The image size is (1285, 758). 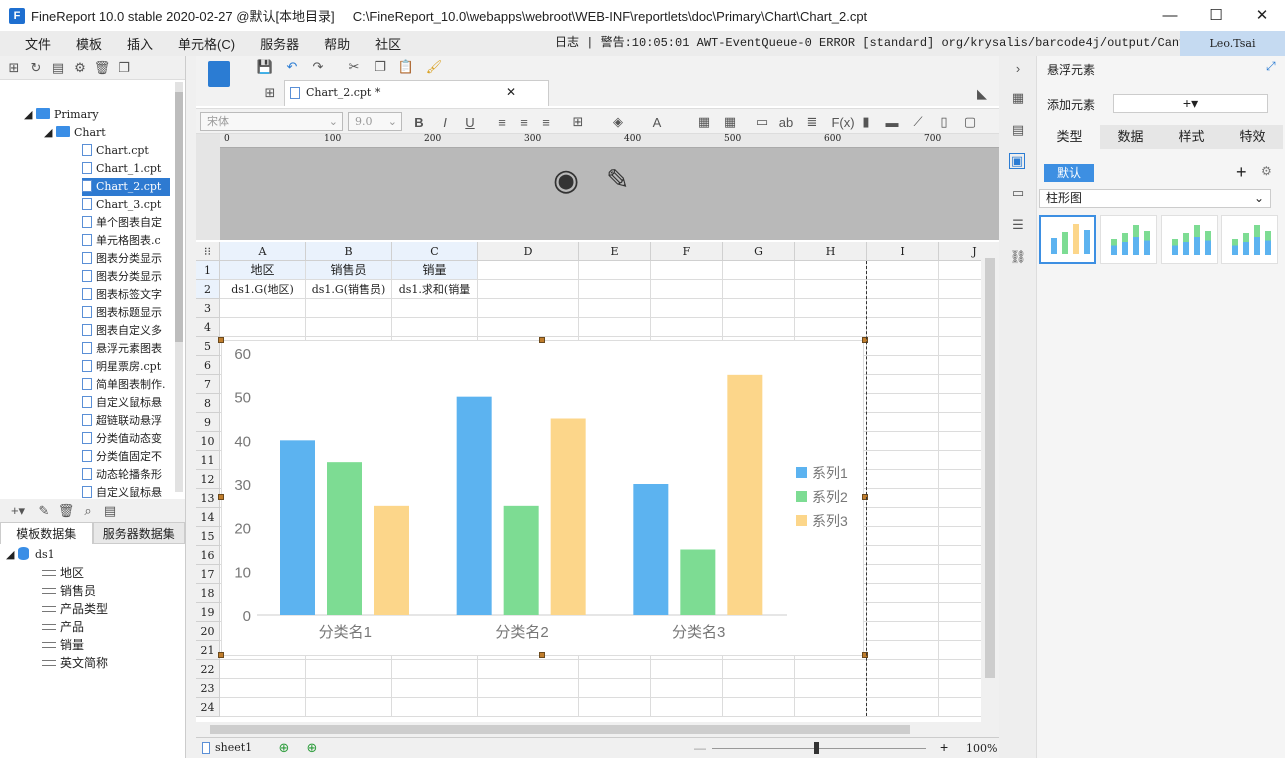 I want to click on user-account: Leo.Tsai, so click(x=1232, y=43).